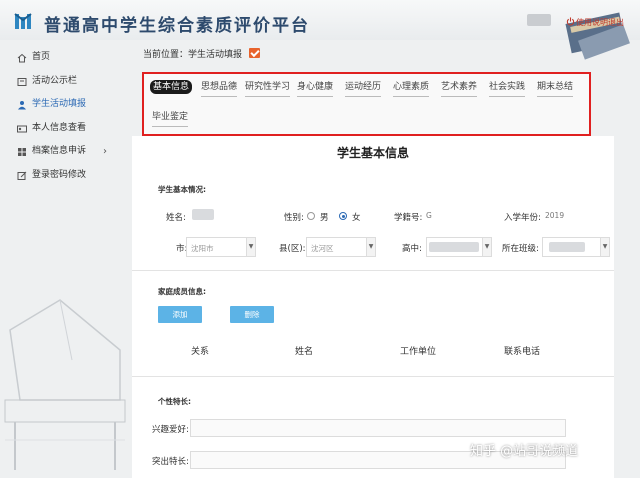 This screenshot has height=478, width=640. I want to click on class-label: 所在班级:, so click(520, 249).